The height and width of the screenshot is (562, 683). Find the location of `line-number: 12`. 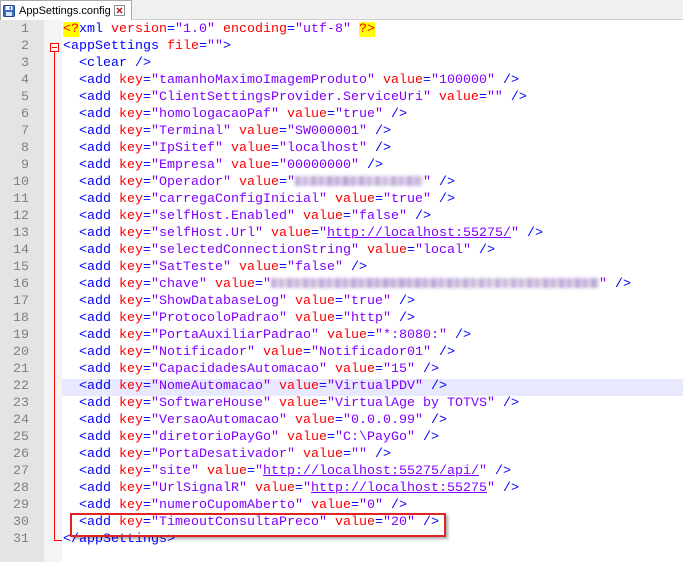

line-number: 12 is located at coordinates (21, 216).